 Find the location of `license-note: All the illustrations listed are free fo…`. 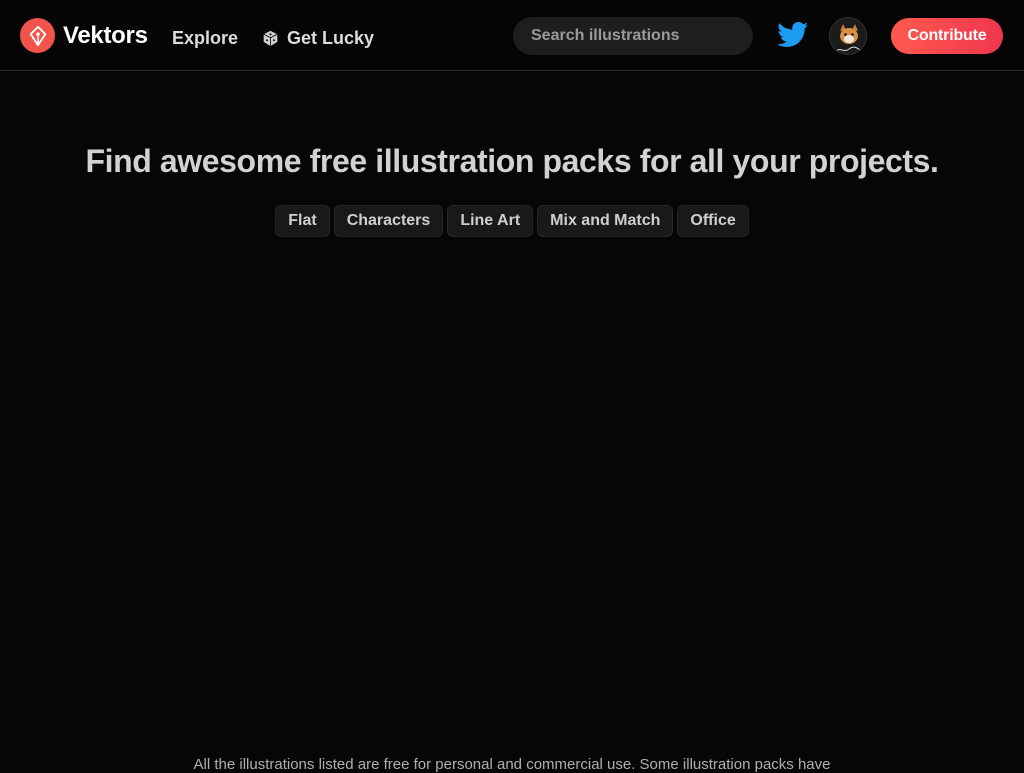

license-note: All the illustrations listed are free fo… is located at coordinates (512, 764).